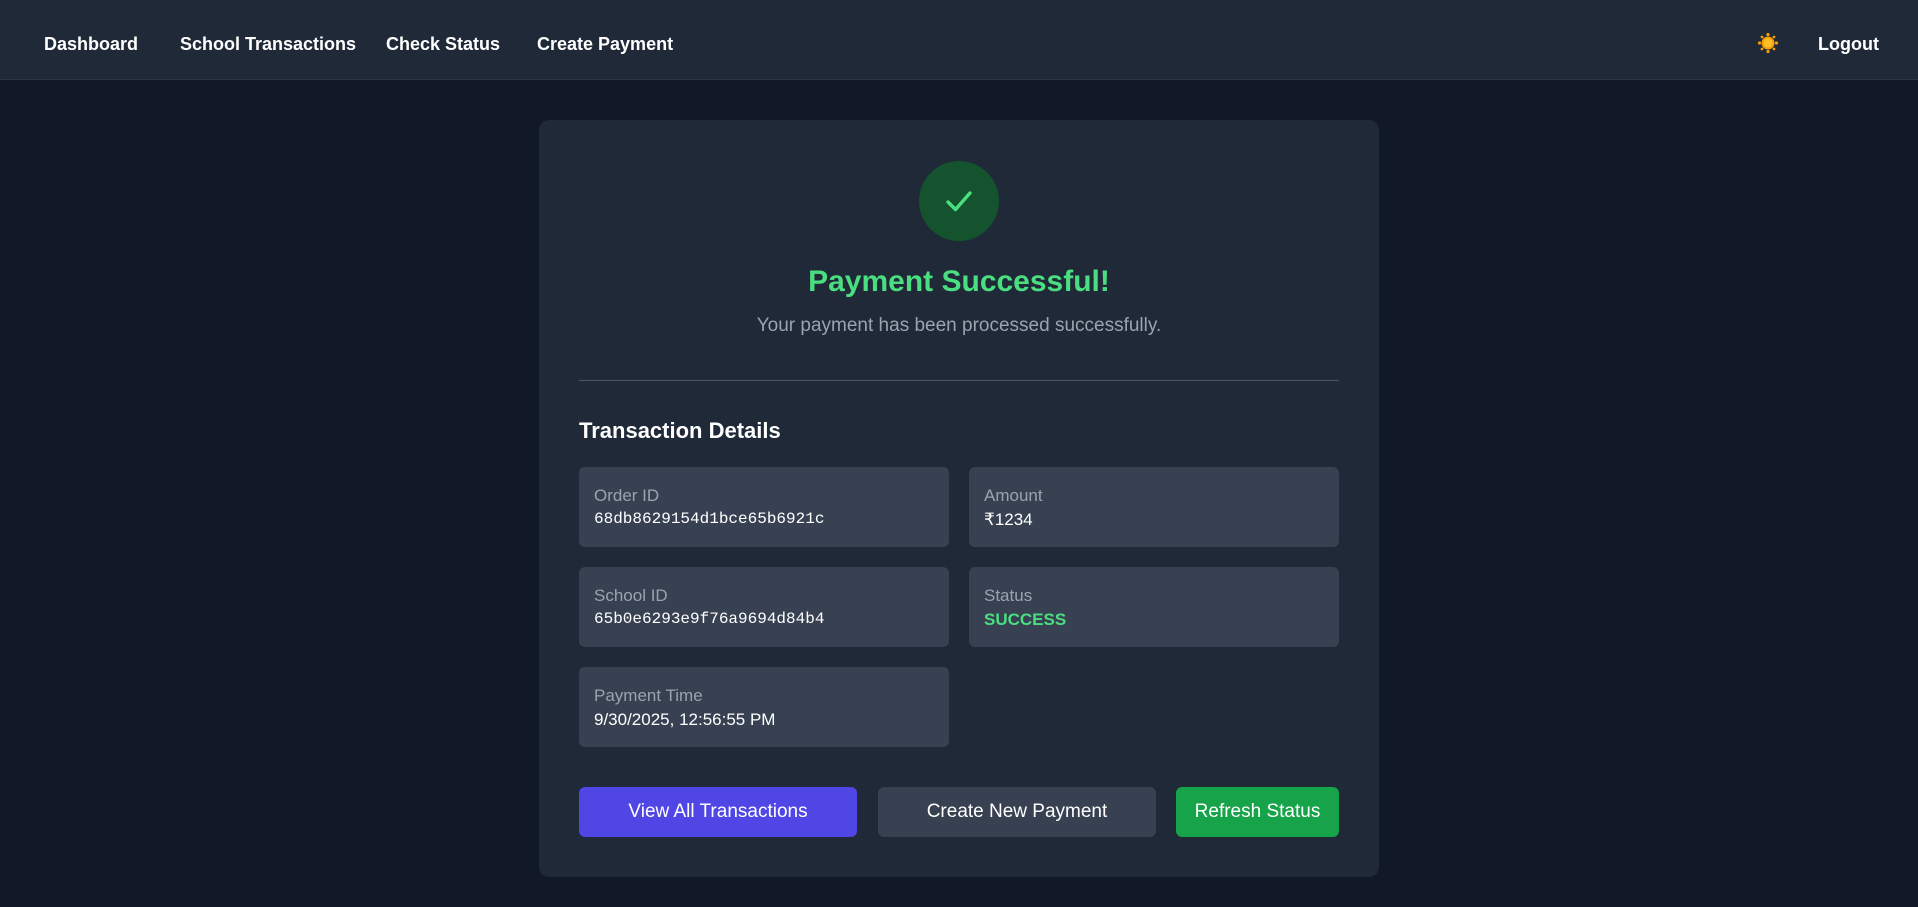 Image resolution: width=1918 pixels, height=907 pixels. Describe the element at coordinates (648, 695) in the screenshot. I see `payment-time-label: Payment Time` at that location.